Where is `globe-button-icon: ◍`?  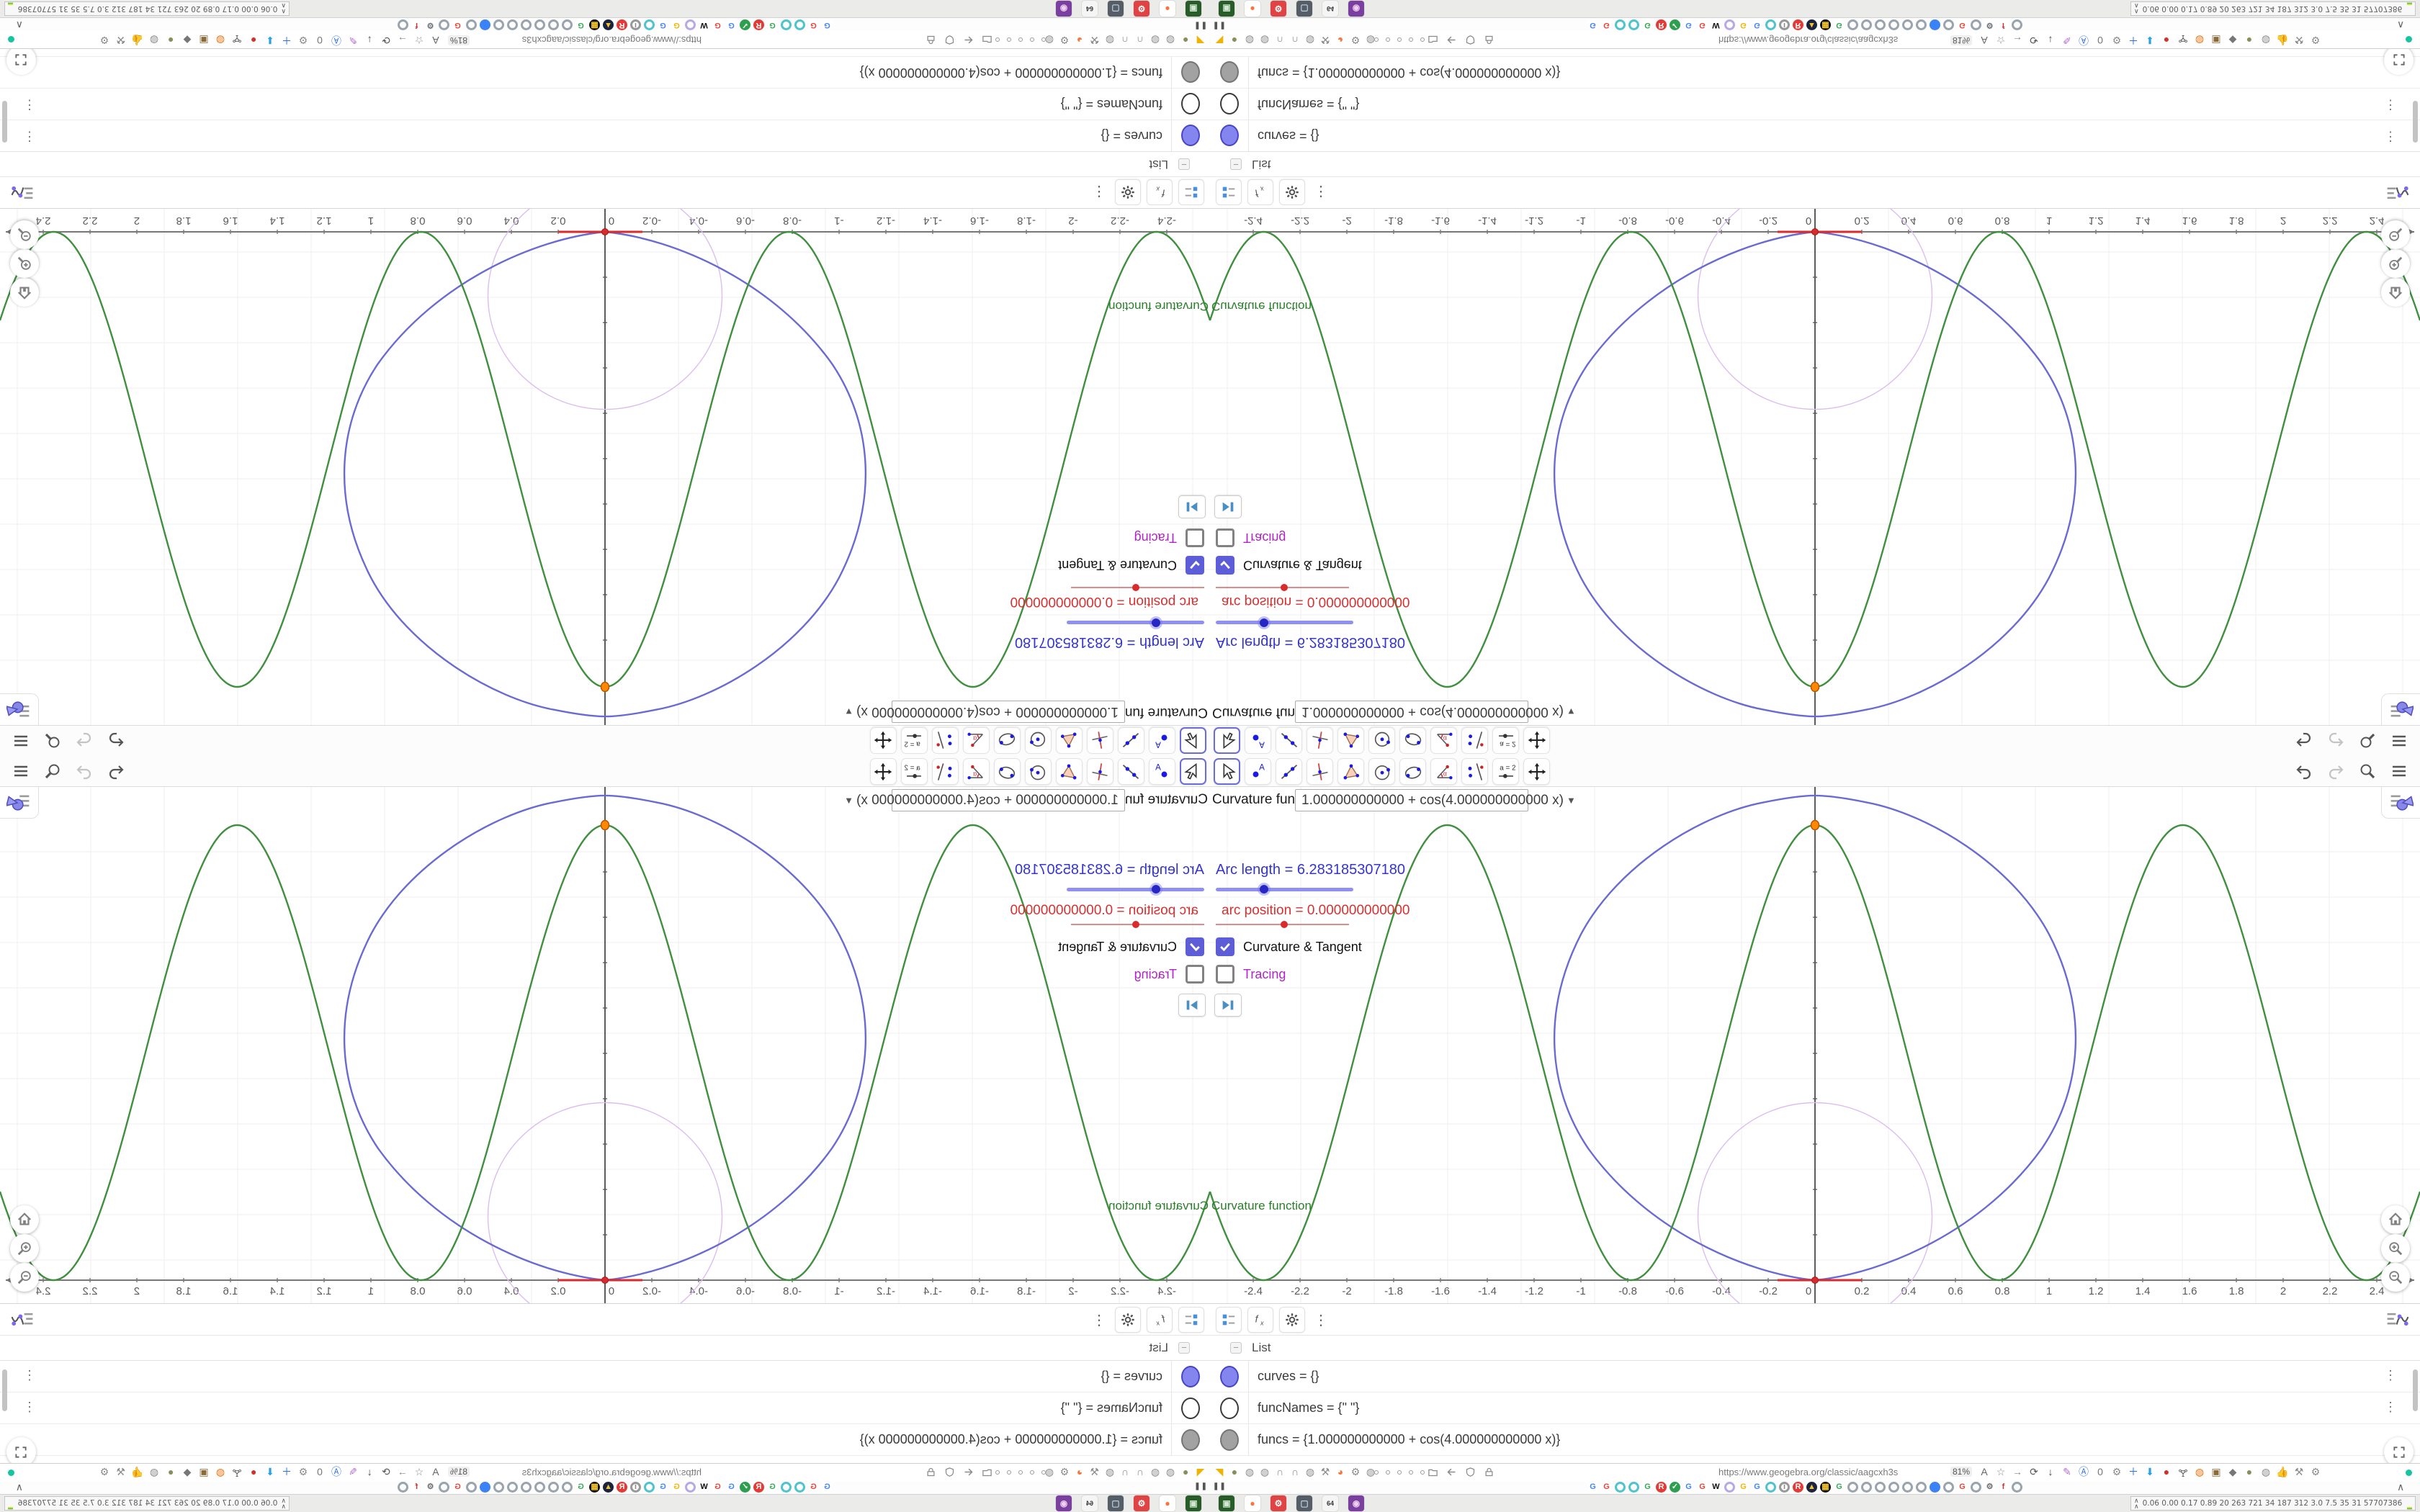 globe-button-icon: ◍ is located at coordinates (154, 40).